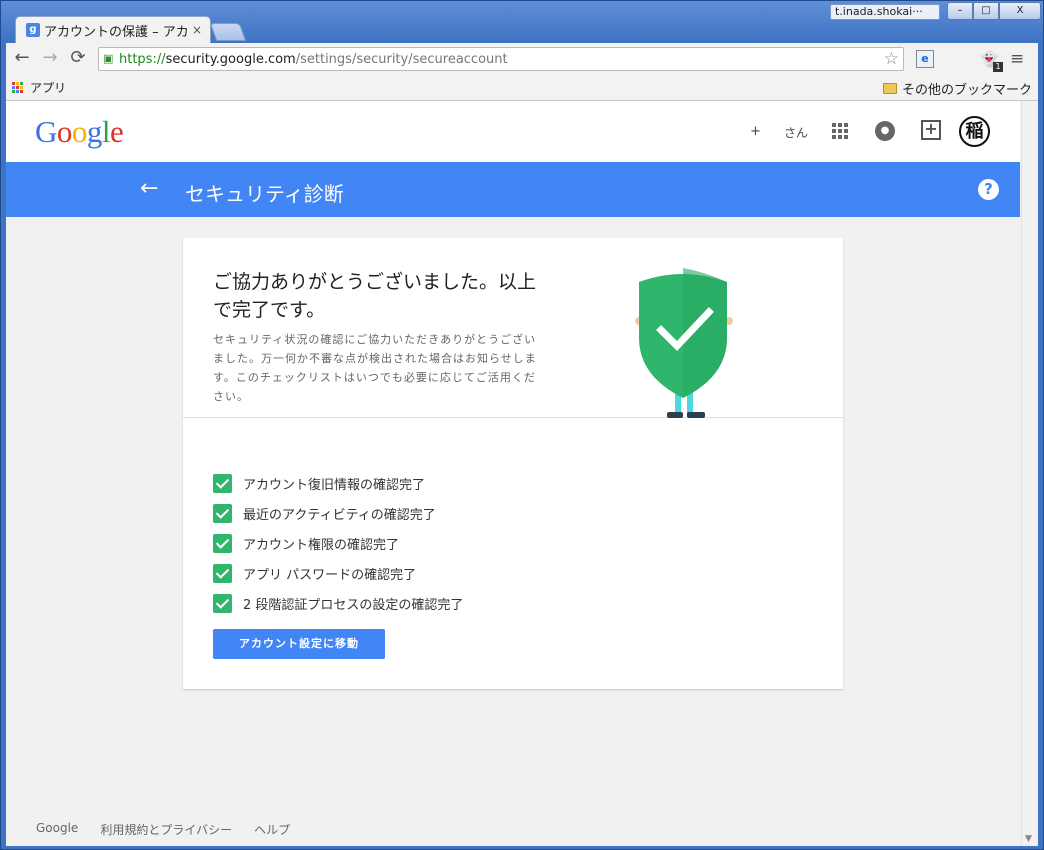 This screenshot has height=850, width=1044. What do you see at coordinates (78, 59) in the screenshot?
I see `reload-icon: ⟳` at bounding box center [78, 59].